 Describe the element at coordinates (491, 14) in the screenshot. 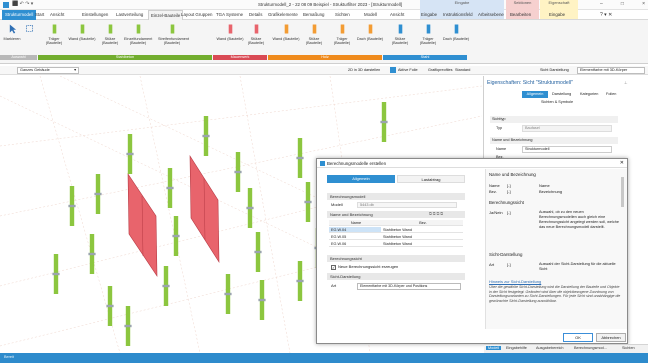

I see `tab-arbeitsebene: Arbeitsebene` at that location.